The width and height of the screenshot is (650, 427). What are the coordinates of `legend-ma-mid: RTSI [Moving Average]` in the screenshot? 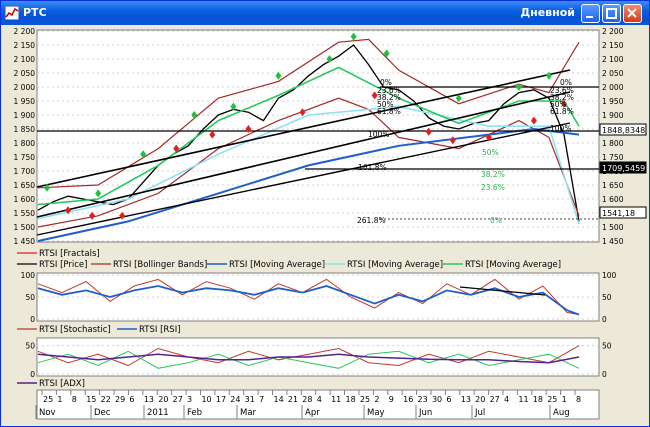 It's located at (395, 265).